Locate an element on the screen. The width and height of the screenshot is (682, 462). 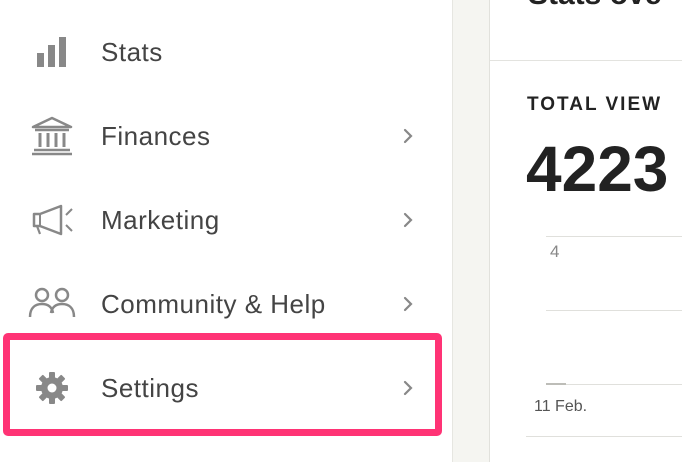
sidebar-item-marketing: Marketing is located at coordinates (226, 220).